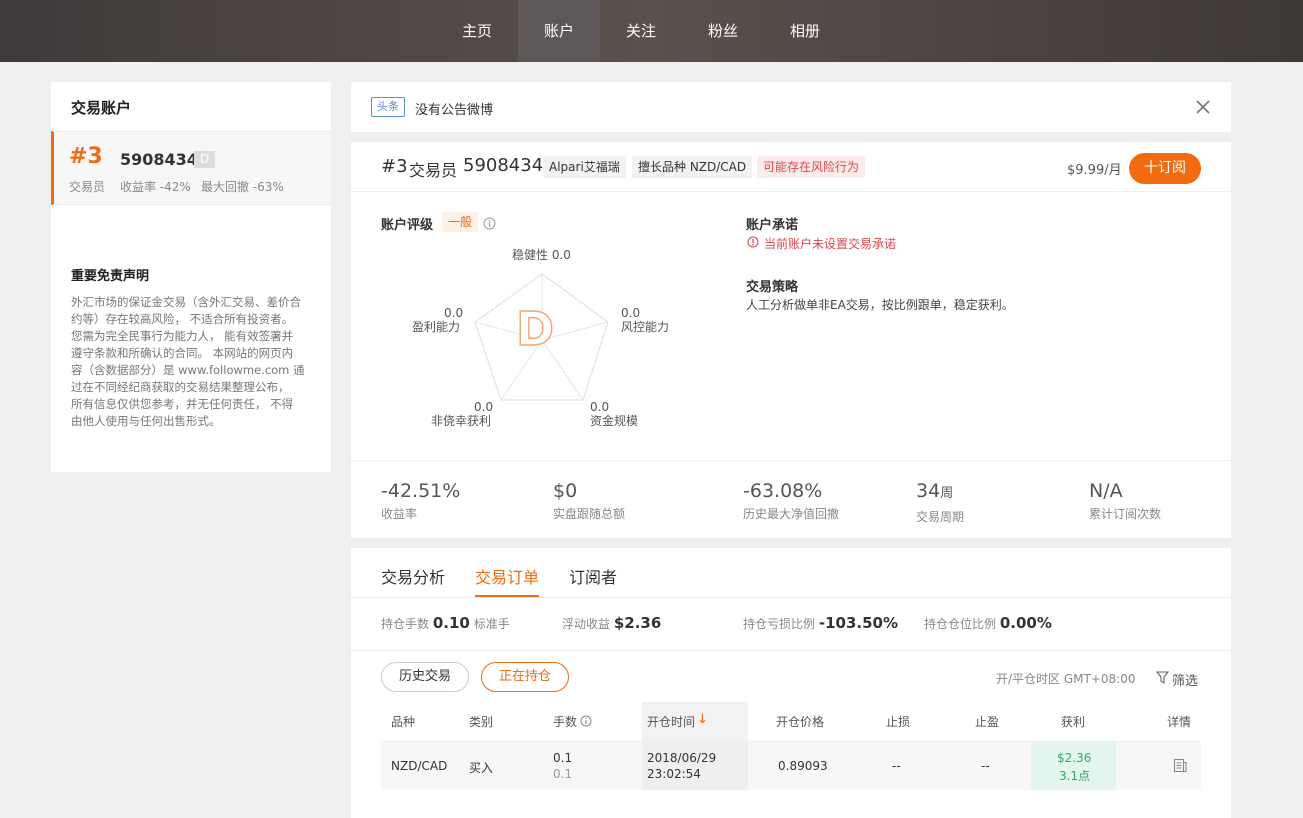  I want to click on account-role: 交易员, so click(87, 187).